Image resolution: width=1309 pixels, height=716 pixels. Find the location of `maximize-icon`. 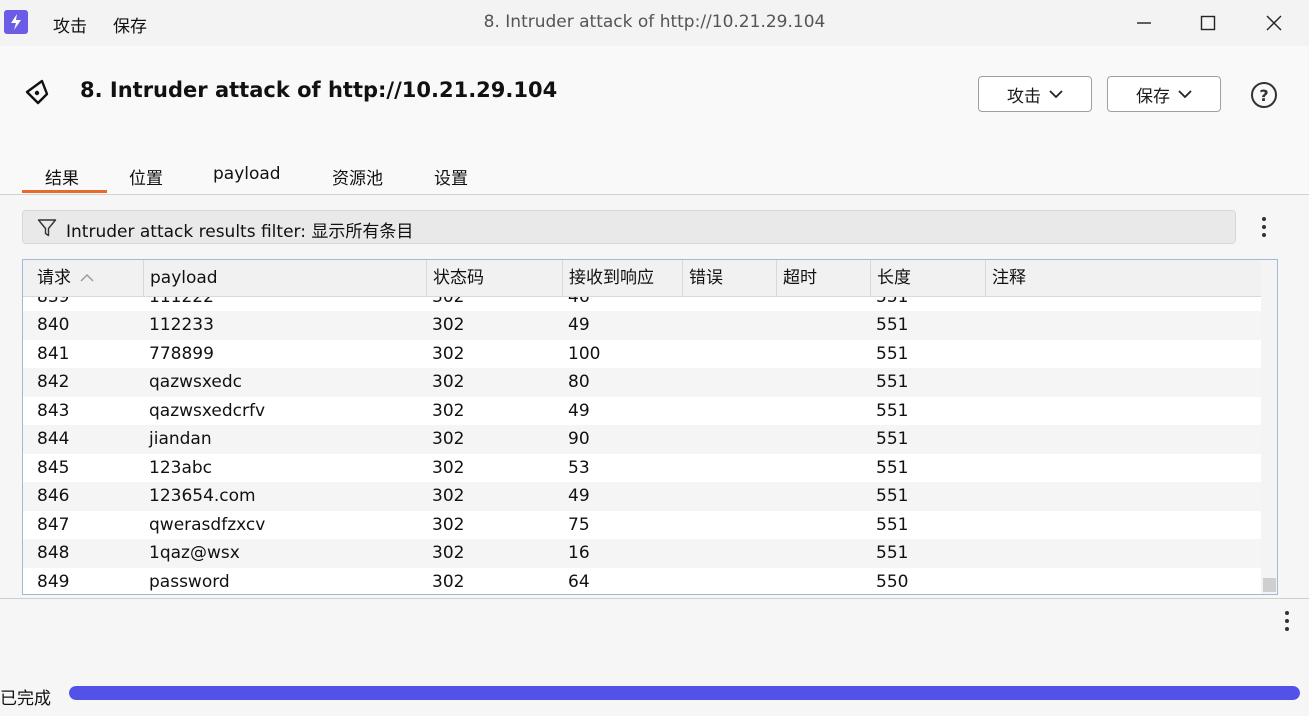

maximize-icon is located at coordinates (1208, 23).